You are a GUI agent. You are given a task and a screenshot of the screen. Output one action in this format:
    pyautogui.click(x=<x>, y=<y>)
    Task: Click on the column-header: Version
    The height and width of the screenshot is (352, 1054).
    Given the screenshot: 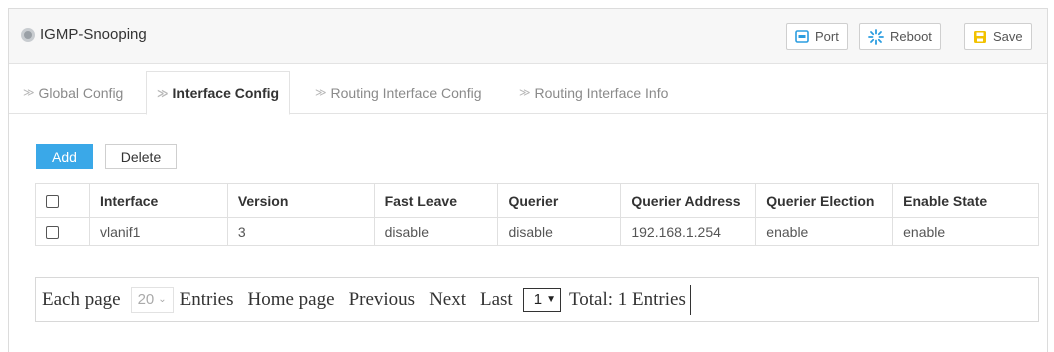 What is the action you would take?
    pyautogui.click(x=300, y=200)
    